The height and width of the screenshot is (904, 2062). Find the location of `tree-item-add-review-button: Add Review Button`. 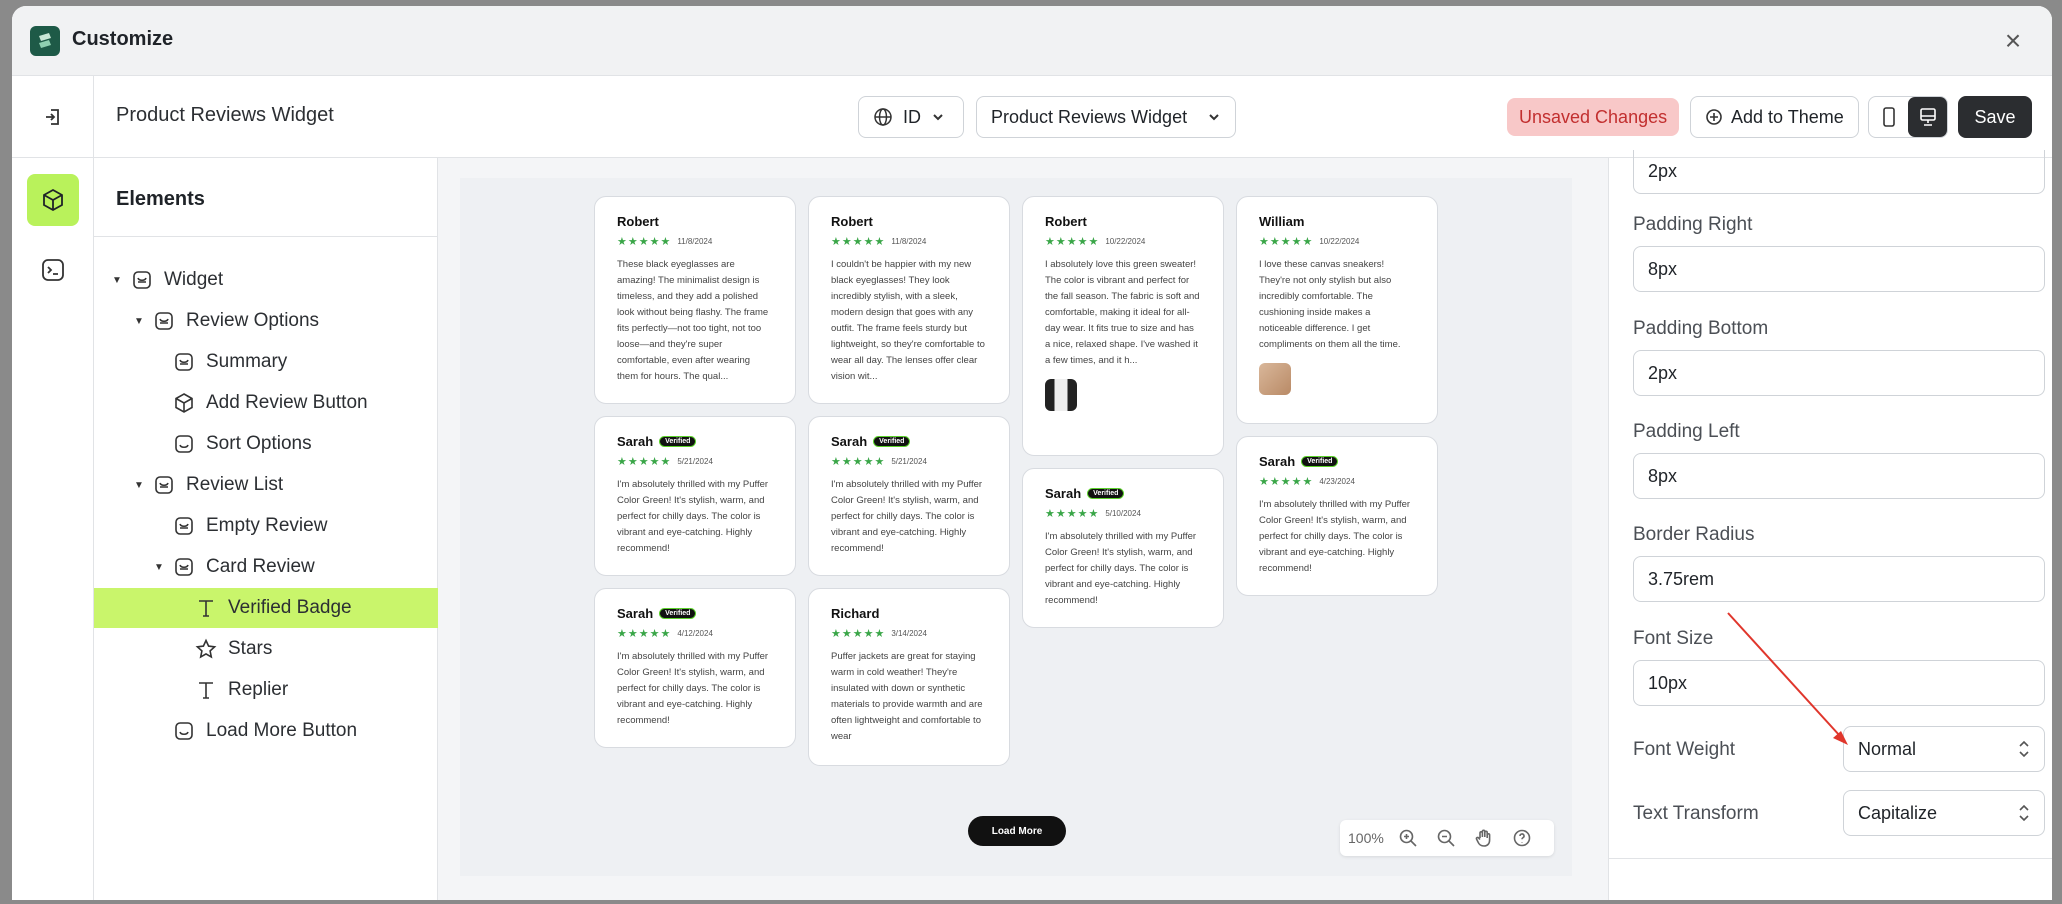

tree-item-add-review-button: Add Review Button is located at coordinates (266, 403).